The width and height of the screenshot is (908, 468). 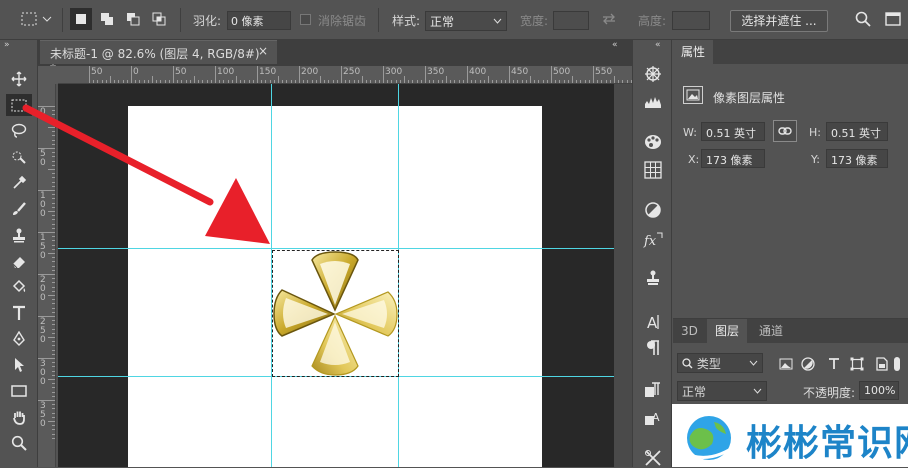 I want to click on document-tab: 未标题-1 @ 82.6% (图层 4, RGB/8#) * ×, so click(x=158, y=58).